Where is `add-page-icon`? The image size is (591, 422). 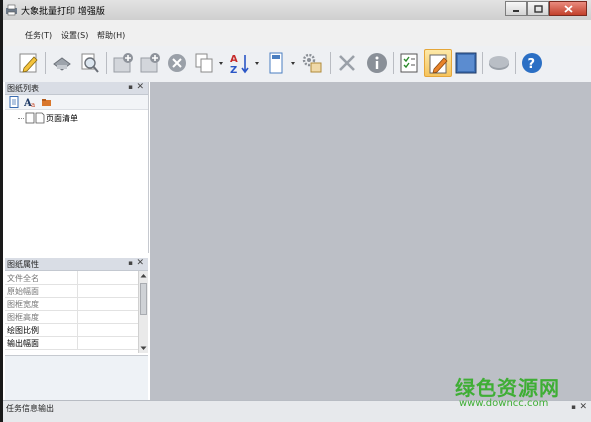
add-page-icon is located at coordinates (150, 63).